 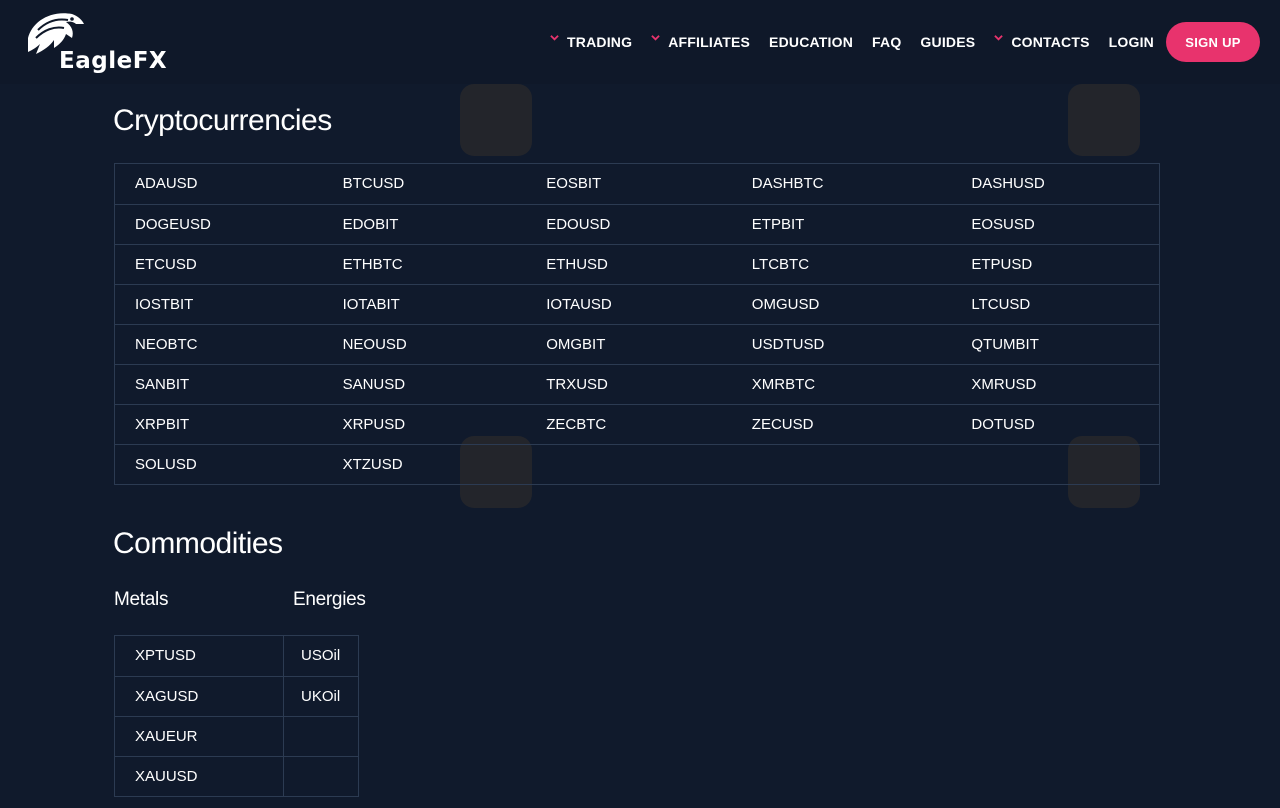 What do you see at coordinates (1001, 304) in the screenshot?
I see `symbol-cell: LTCUSD` at bounding box center [1001, 304].